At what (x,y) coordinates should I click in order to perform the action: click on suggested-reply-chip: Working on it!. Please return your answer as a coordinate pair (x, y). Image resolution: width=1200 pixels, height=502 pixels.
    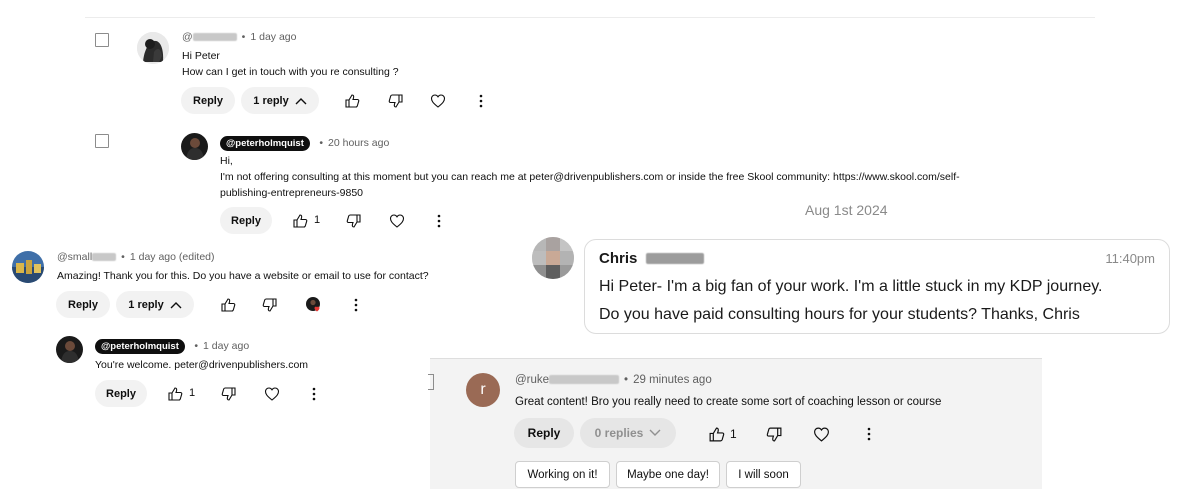
    Looking at the image, I should click on (562, 474).